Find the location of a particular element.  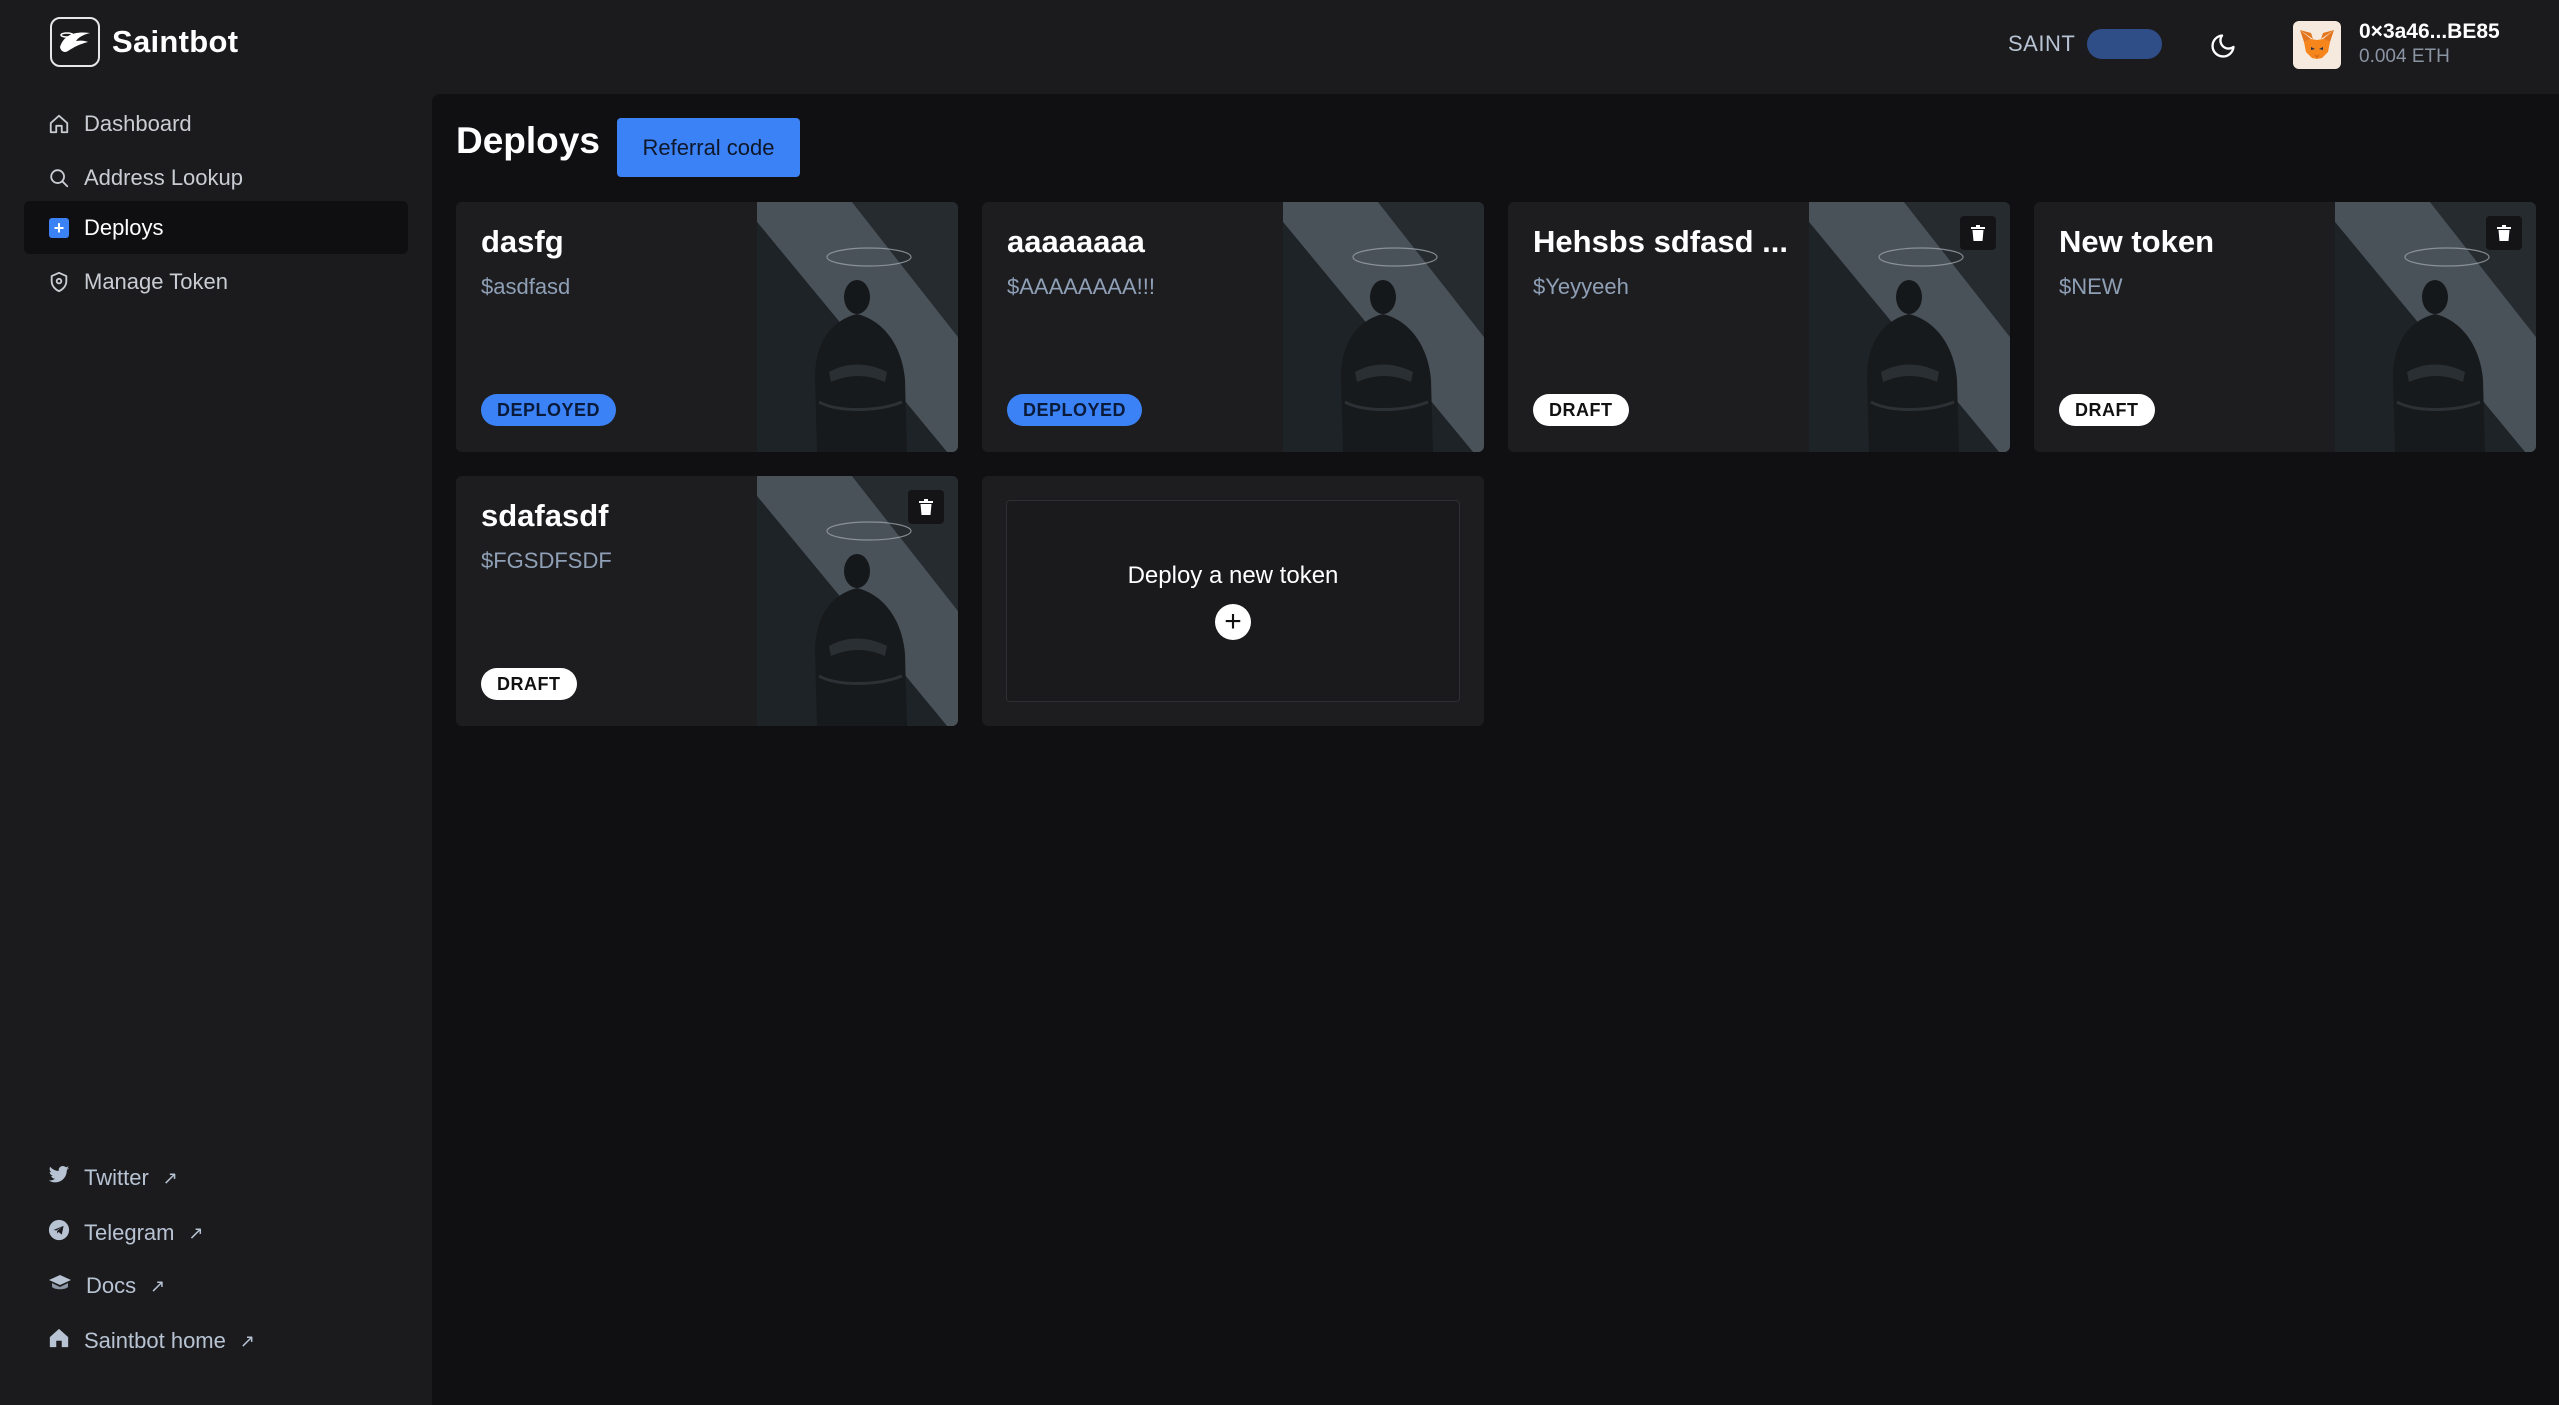

token-ticker: $Yeyyeeh is located at coordinates (1581, 286).